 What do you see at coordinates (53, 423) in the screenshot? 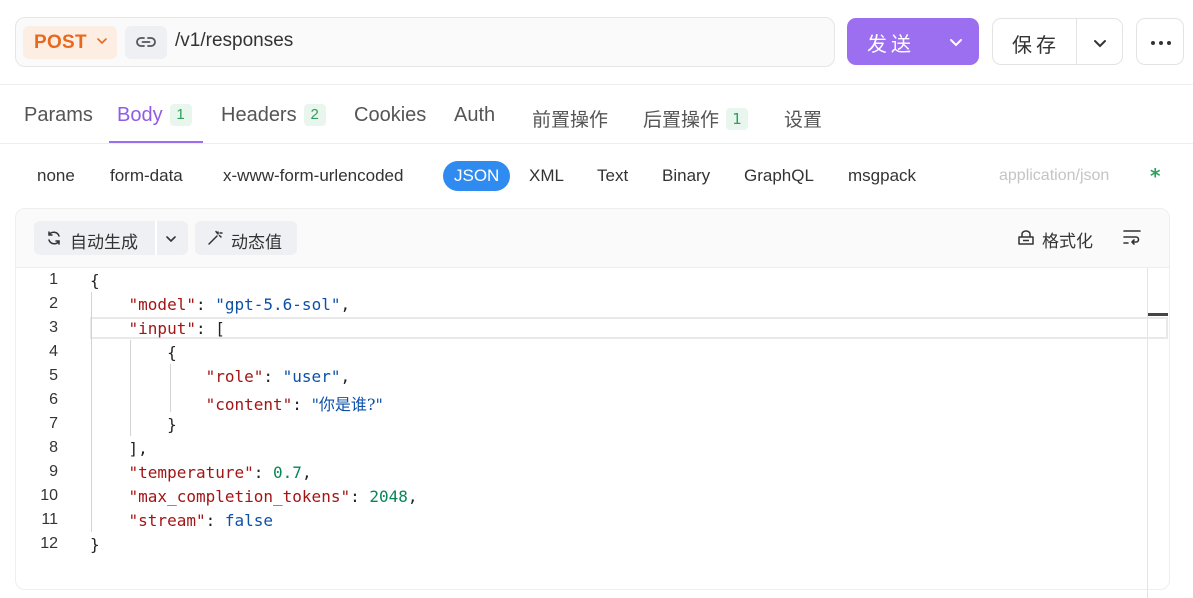
I see `line-number: 7` at bounding box center [53, 423].